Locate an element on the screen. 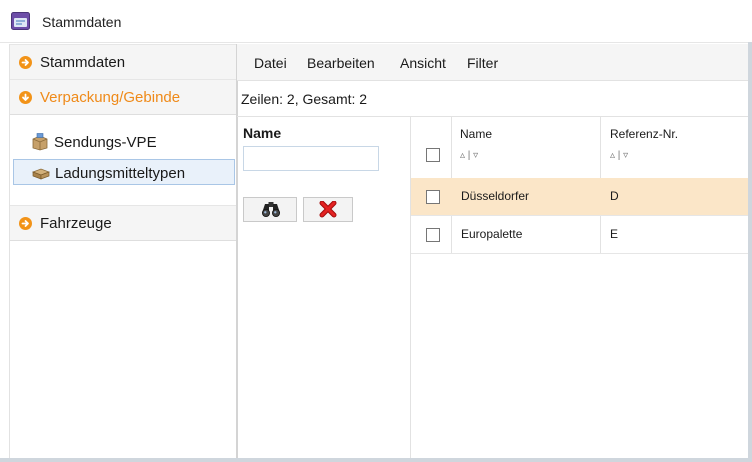 The width and height of the screenshot is (752, 462). red-x-icon is located at coordinates (328, 209).